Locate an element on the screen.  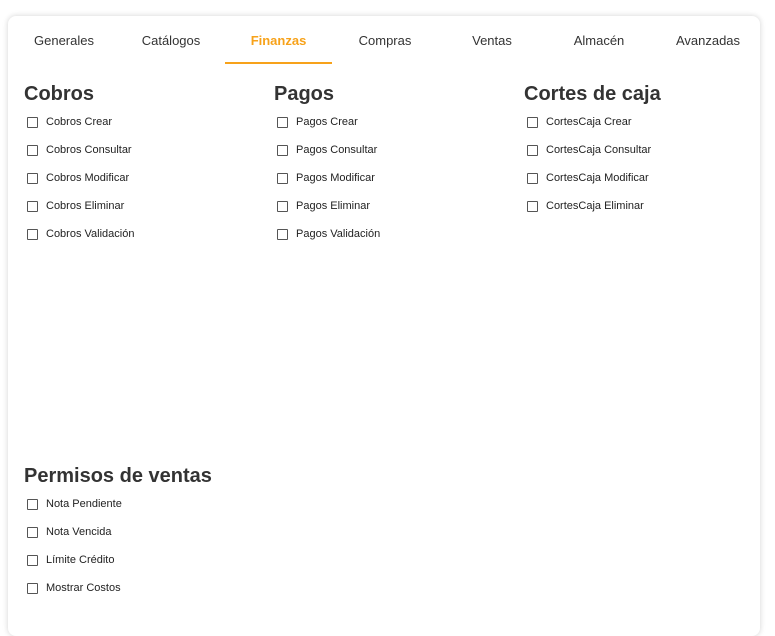
permission-label: Cobros Validación is located at coordinates (90, 234).